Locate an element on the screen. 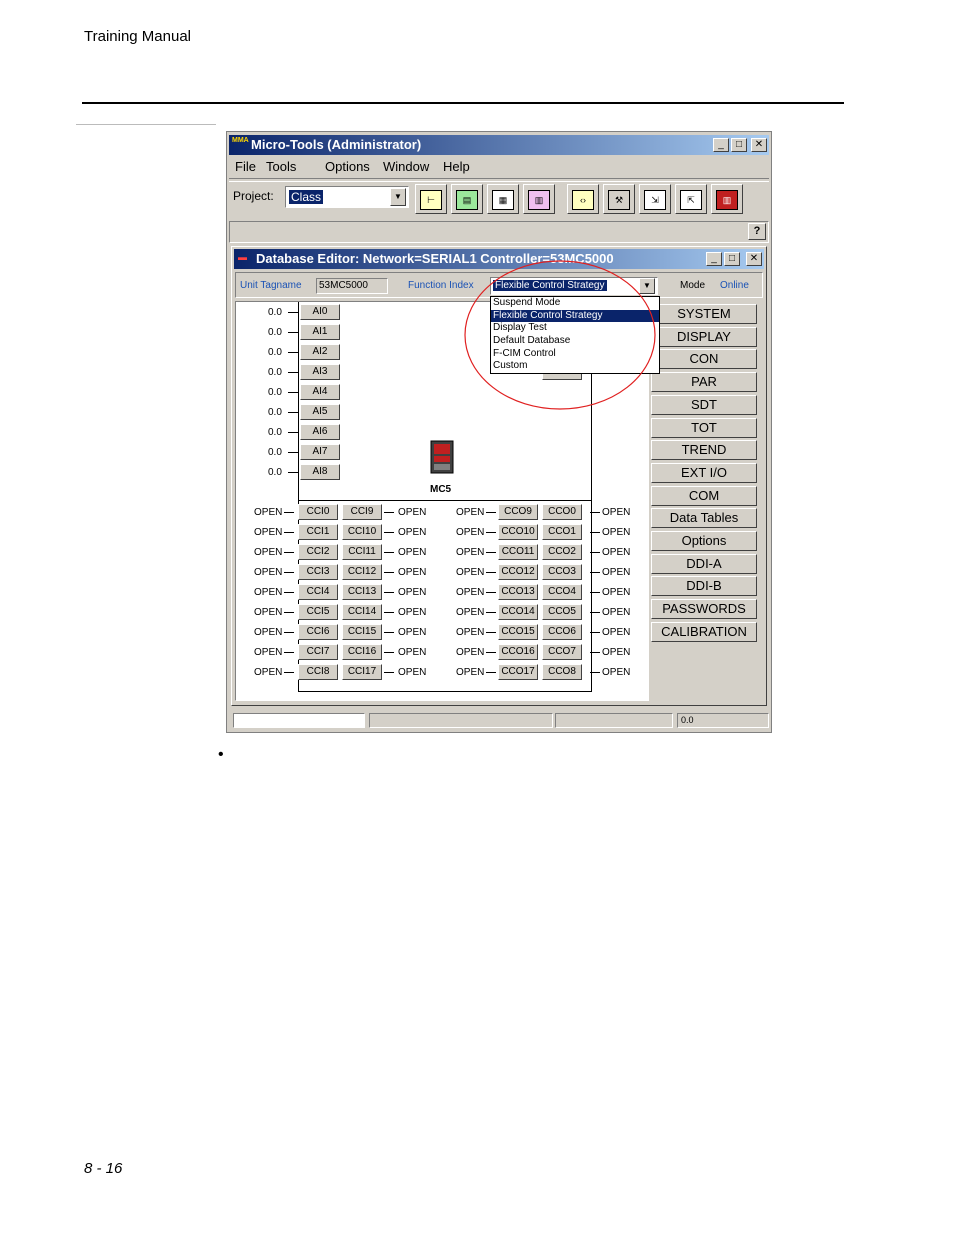  database-icon: ▥ is located at coordinates (539, 199).